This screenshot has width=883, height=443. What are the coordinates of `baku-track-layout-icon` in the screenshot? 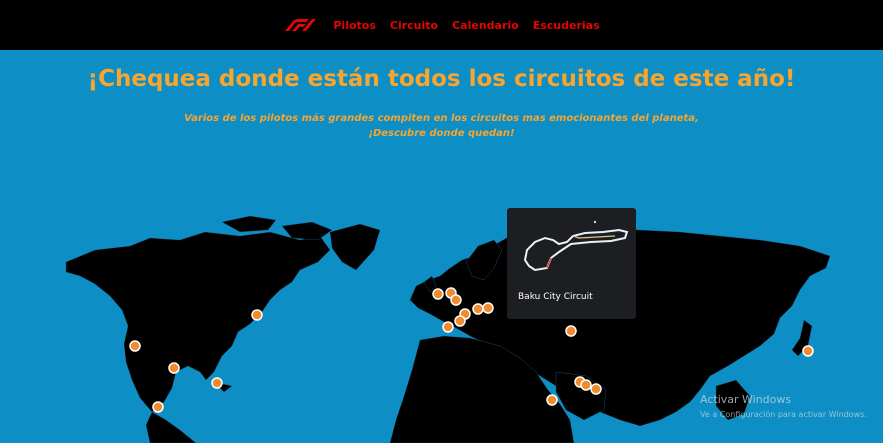 It's located at (576, 246).